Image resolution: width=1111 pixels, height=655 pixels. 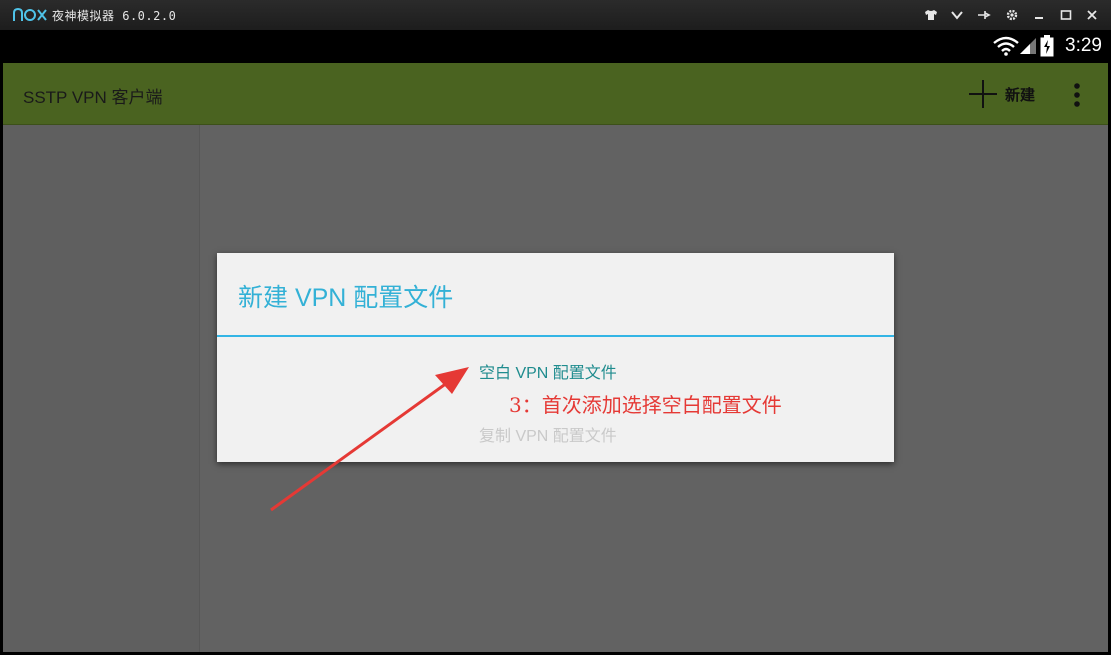 I want to click on wifi-icon, so click(x=1006, y=46).